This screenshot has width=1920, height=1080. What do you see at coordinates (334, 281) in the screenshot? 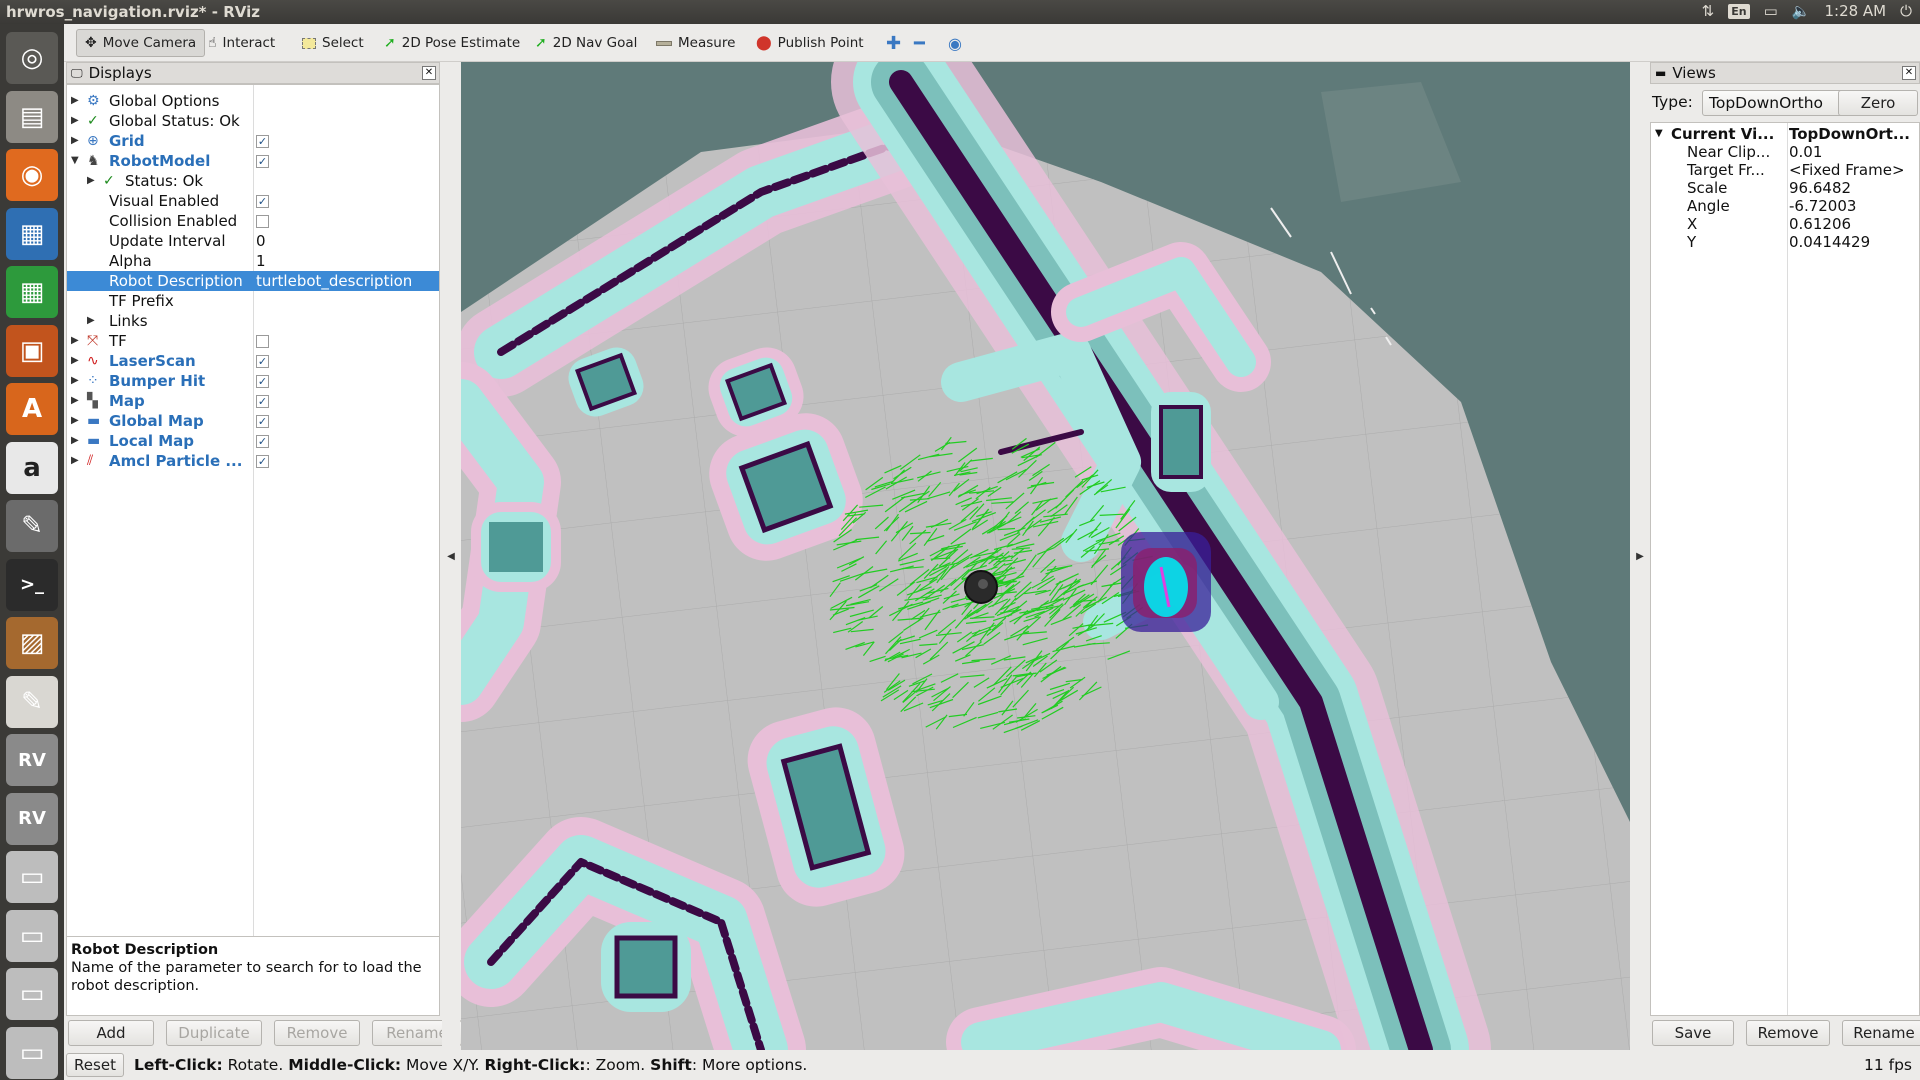
I see `display-row-value: turtlebot_description` at bounding box center [334, 281].